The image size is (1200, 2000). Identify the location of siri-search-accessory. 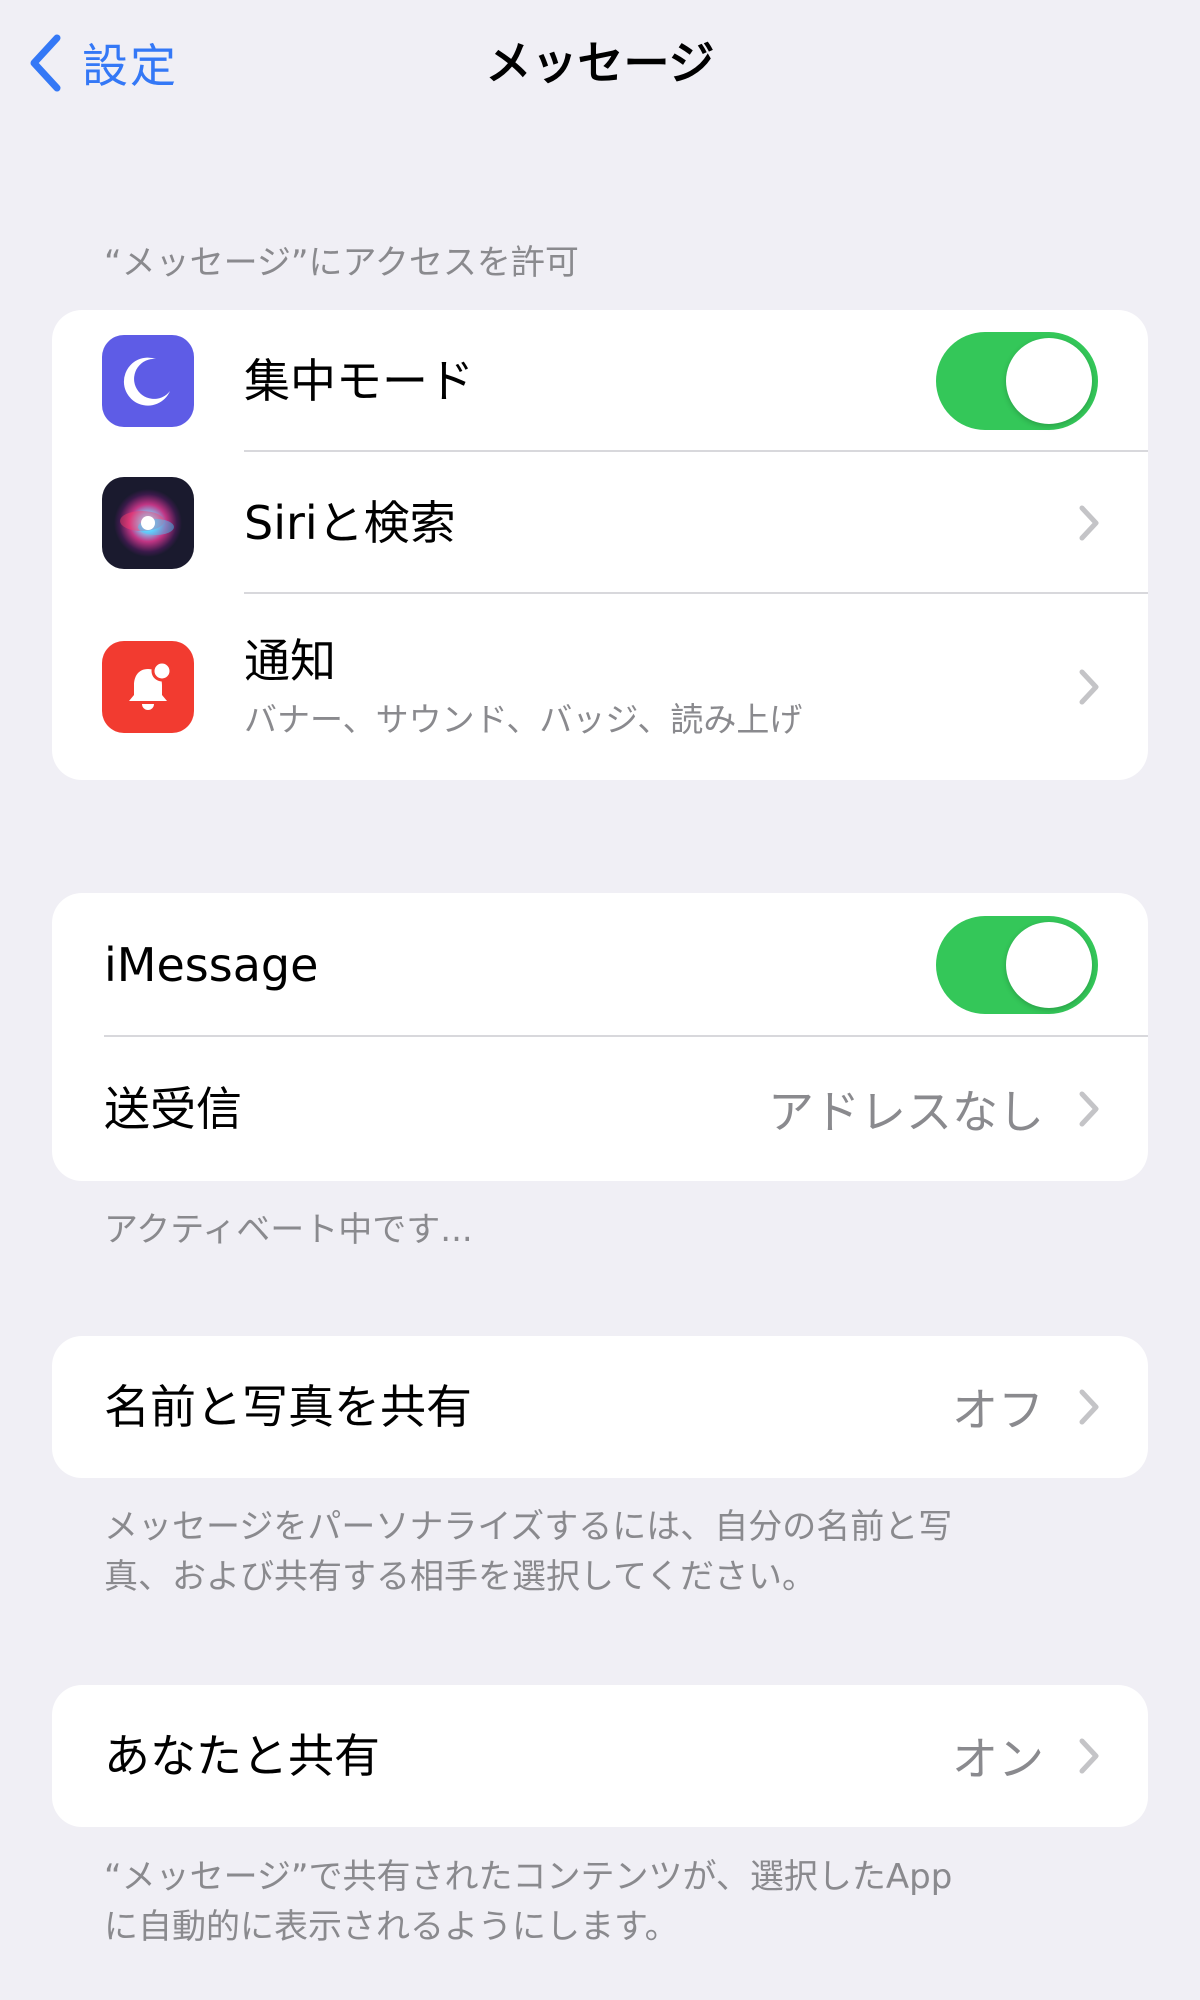
(1089, 523).